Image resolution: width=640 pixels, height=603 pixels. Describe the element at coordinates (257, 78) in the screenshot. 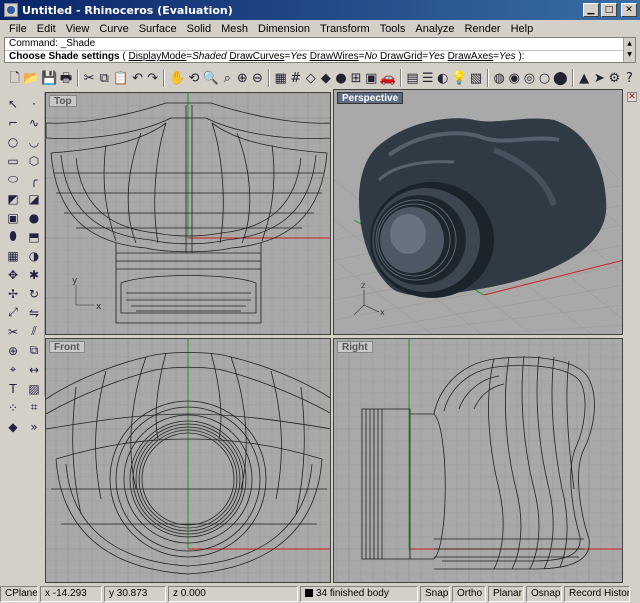

I see `zoom-selected-icon: ⊖` at that location.